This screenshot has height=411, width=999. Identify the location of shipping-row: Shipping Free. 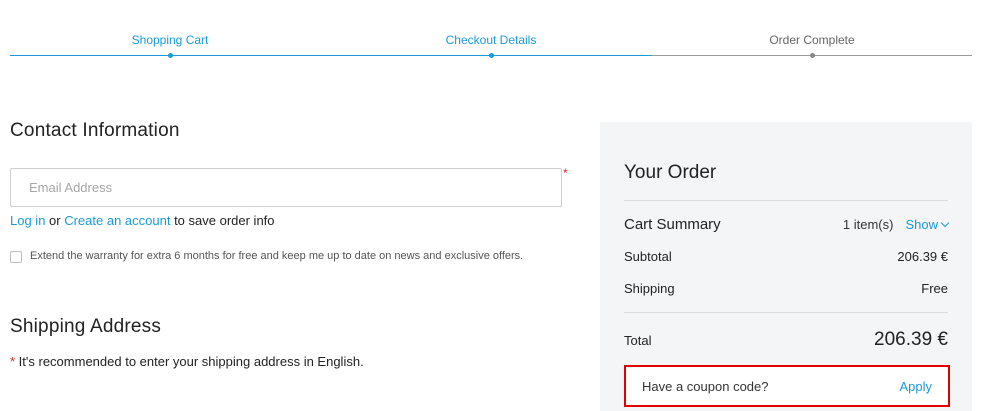
(786, 288).